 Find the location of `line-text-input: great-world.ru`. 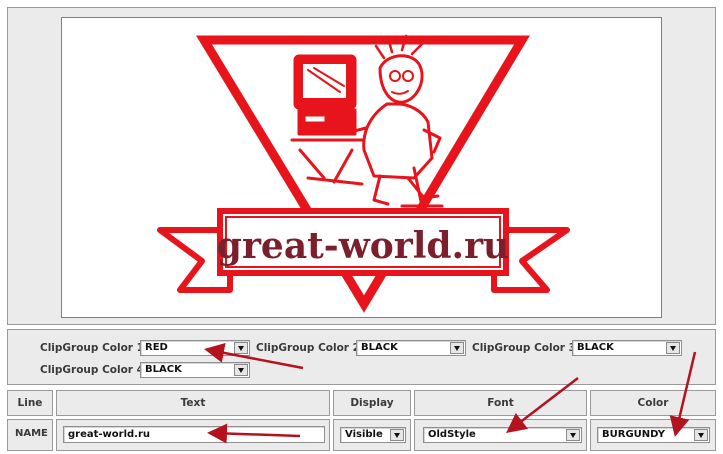

line-text-input: great-world.ru is located at coordinates (194, 434).